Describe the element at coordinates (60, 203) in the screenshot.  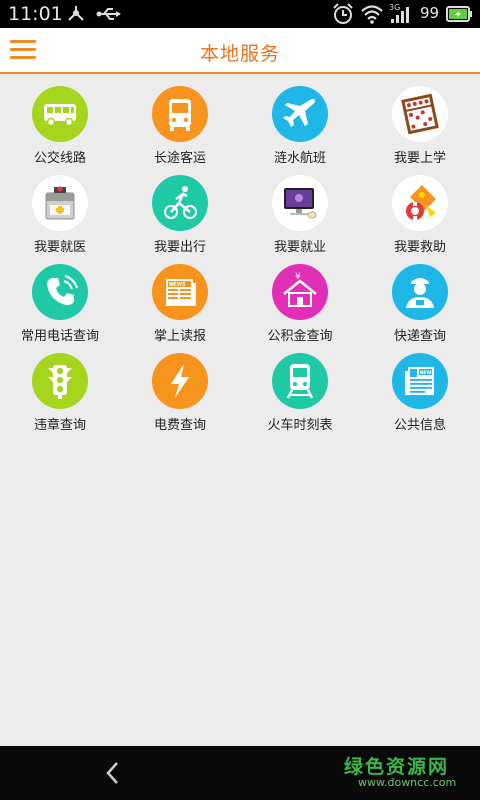
I see `medical-kit-icon` at that location.